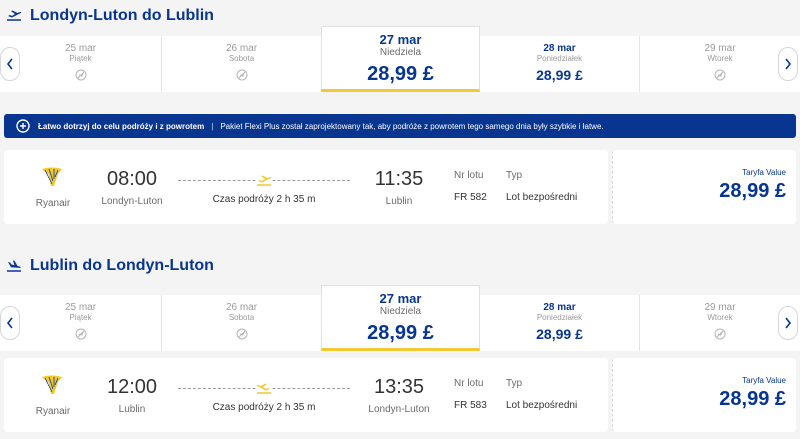  I want to click on inbound-date-4: 29 mar Wtorek, so click(720, 323).